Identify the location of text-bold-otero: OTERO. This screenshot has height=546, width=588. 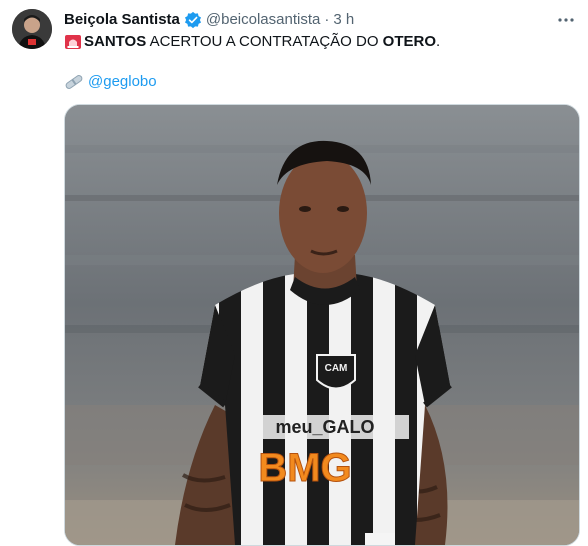
(409, 41).